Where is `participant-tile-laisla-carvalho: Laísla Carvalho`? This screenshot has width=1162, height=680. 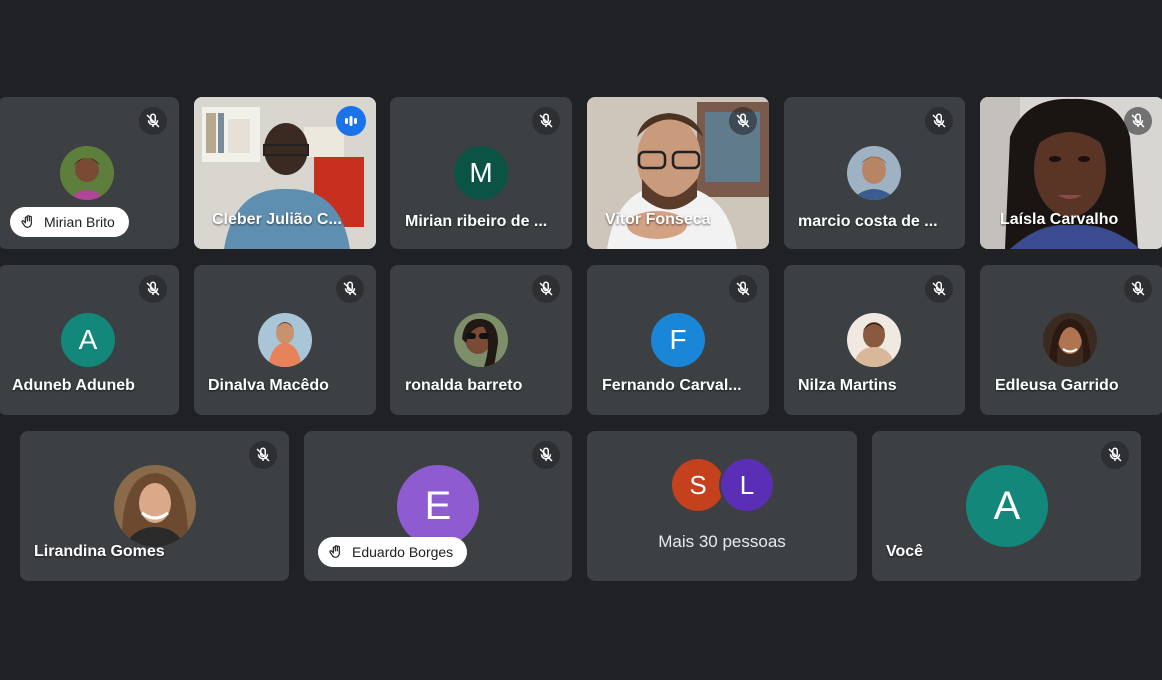
participant-tile-laisla-carvalho: Laísla Carvalho is located at coordinates (1071, 173).